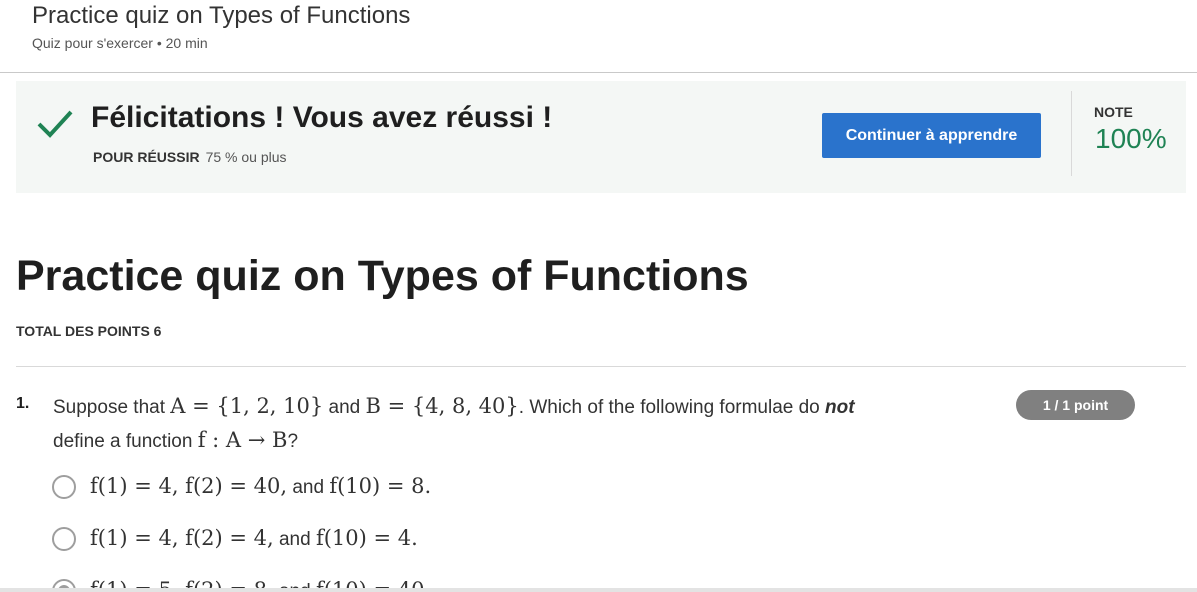  I want to click on header-title: Practice quiz on Types of Functions, so click(221, 15).